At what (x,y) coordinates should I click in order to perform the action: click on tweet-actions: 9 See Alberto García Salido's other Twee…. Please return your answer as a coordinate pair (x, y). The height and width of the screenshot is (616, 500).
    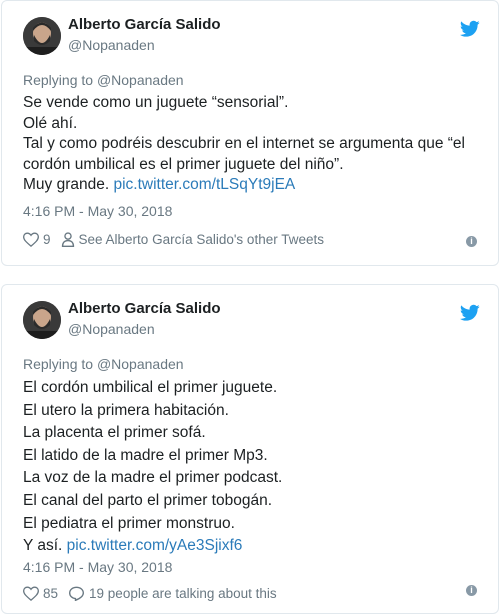
    Looking at the image, I should click on (251, 239).